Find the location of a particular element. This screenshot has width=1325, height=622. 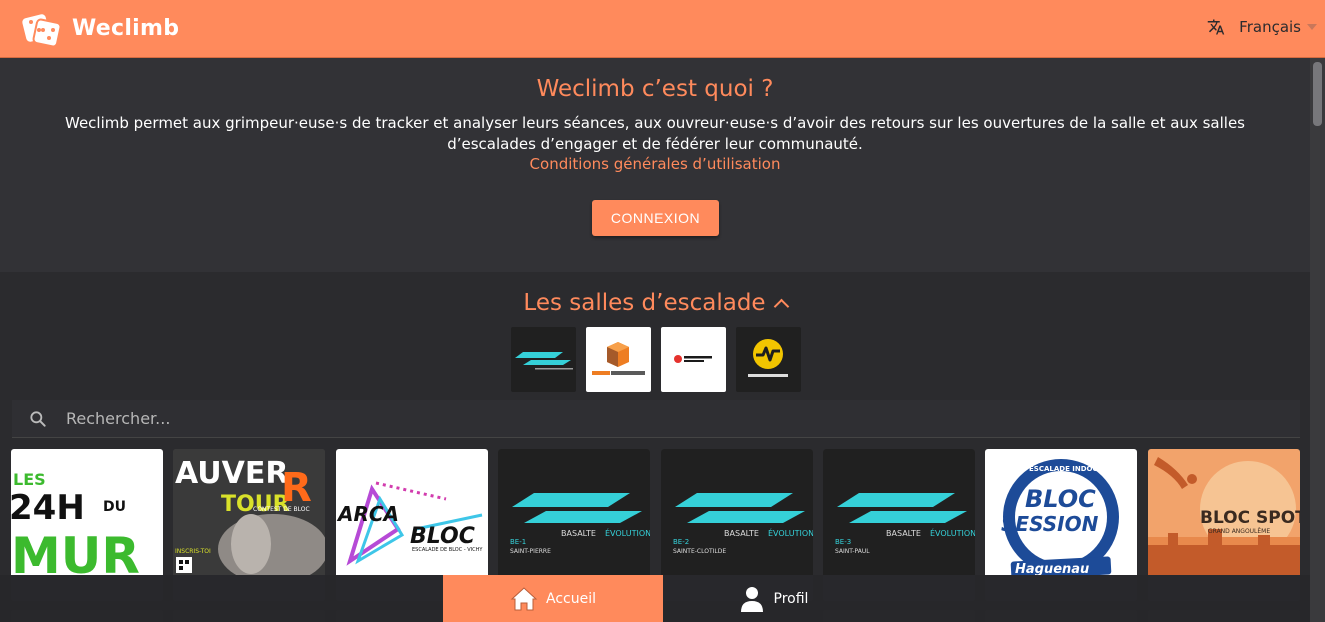

gym-card-text: SESSION is located at coordinates (1050, 524).